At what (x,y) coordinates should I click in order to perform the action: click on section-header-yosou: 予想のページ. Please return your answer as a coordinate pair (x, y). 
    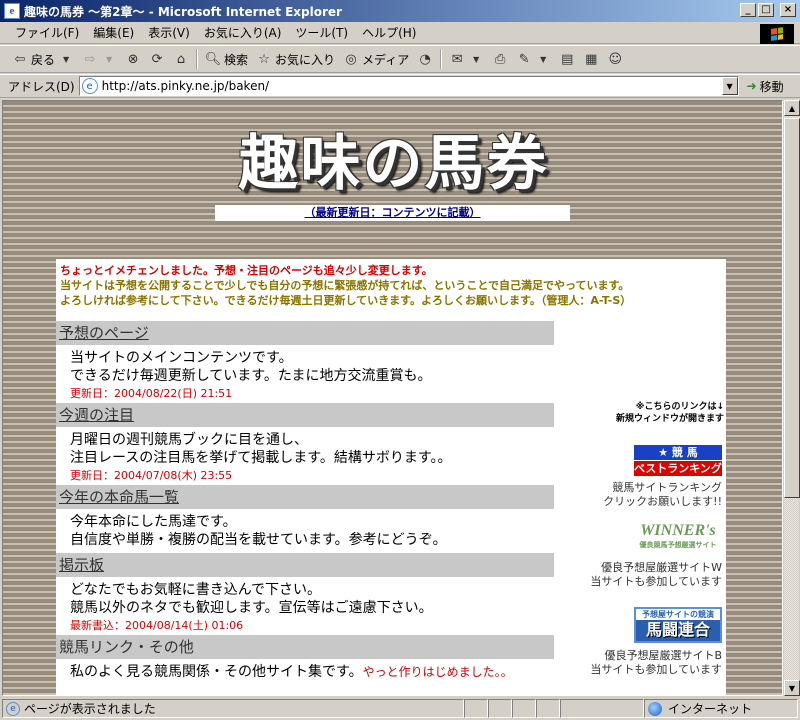
    Looking at the image, I should click on (305, 333).